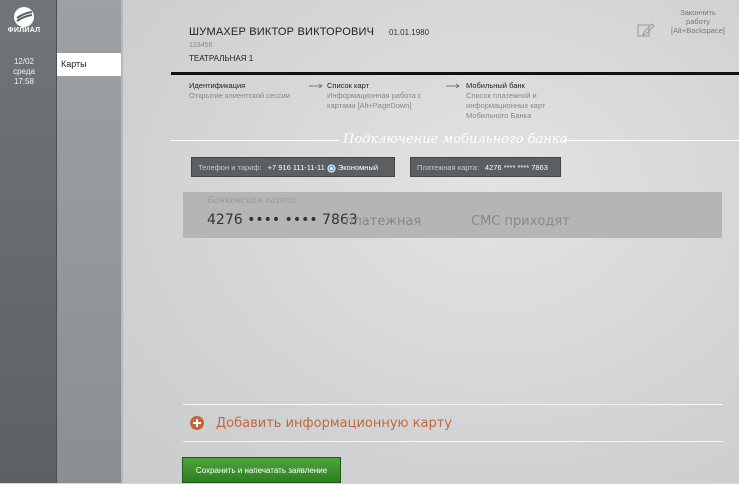 Image resolution: width=739 pixels, height=484 pixels. What do you see at coordinates (506, 105) in the screenshot?
I see `step-desc: информационных карт` at bounding box center [506, 105].